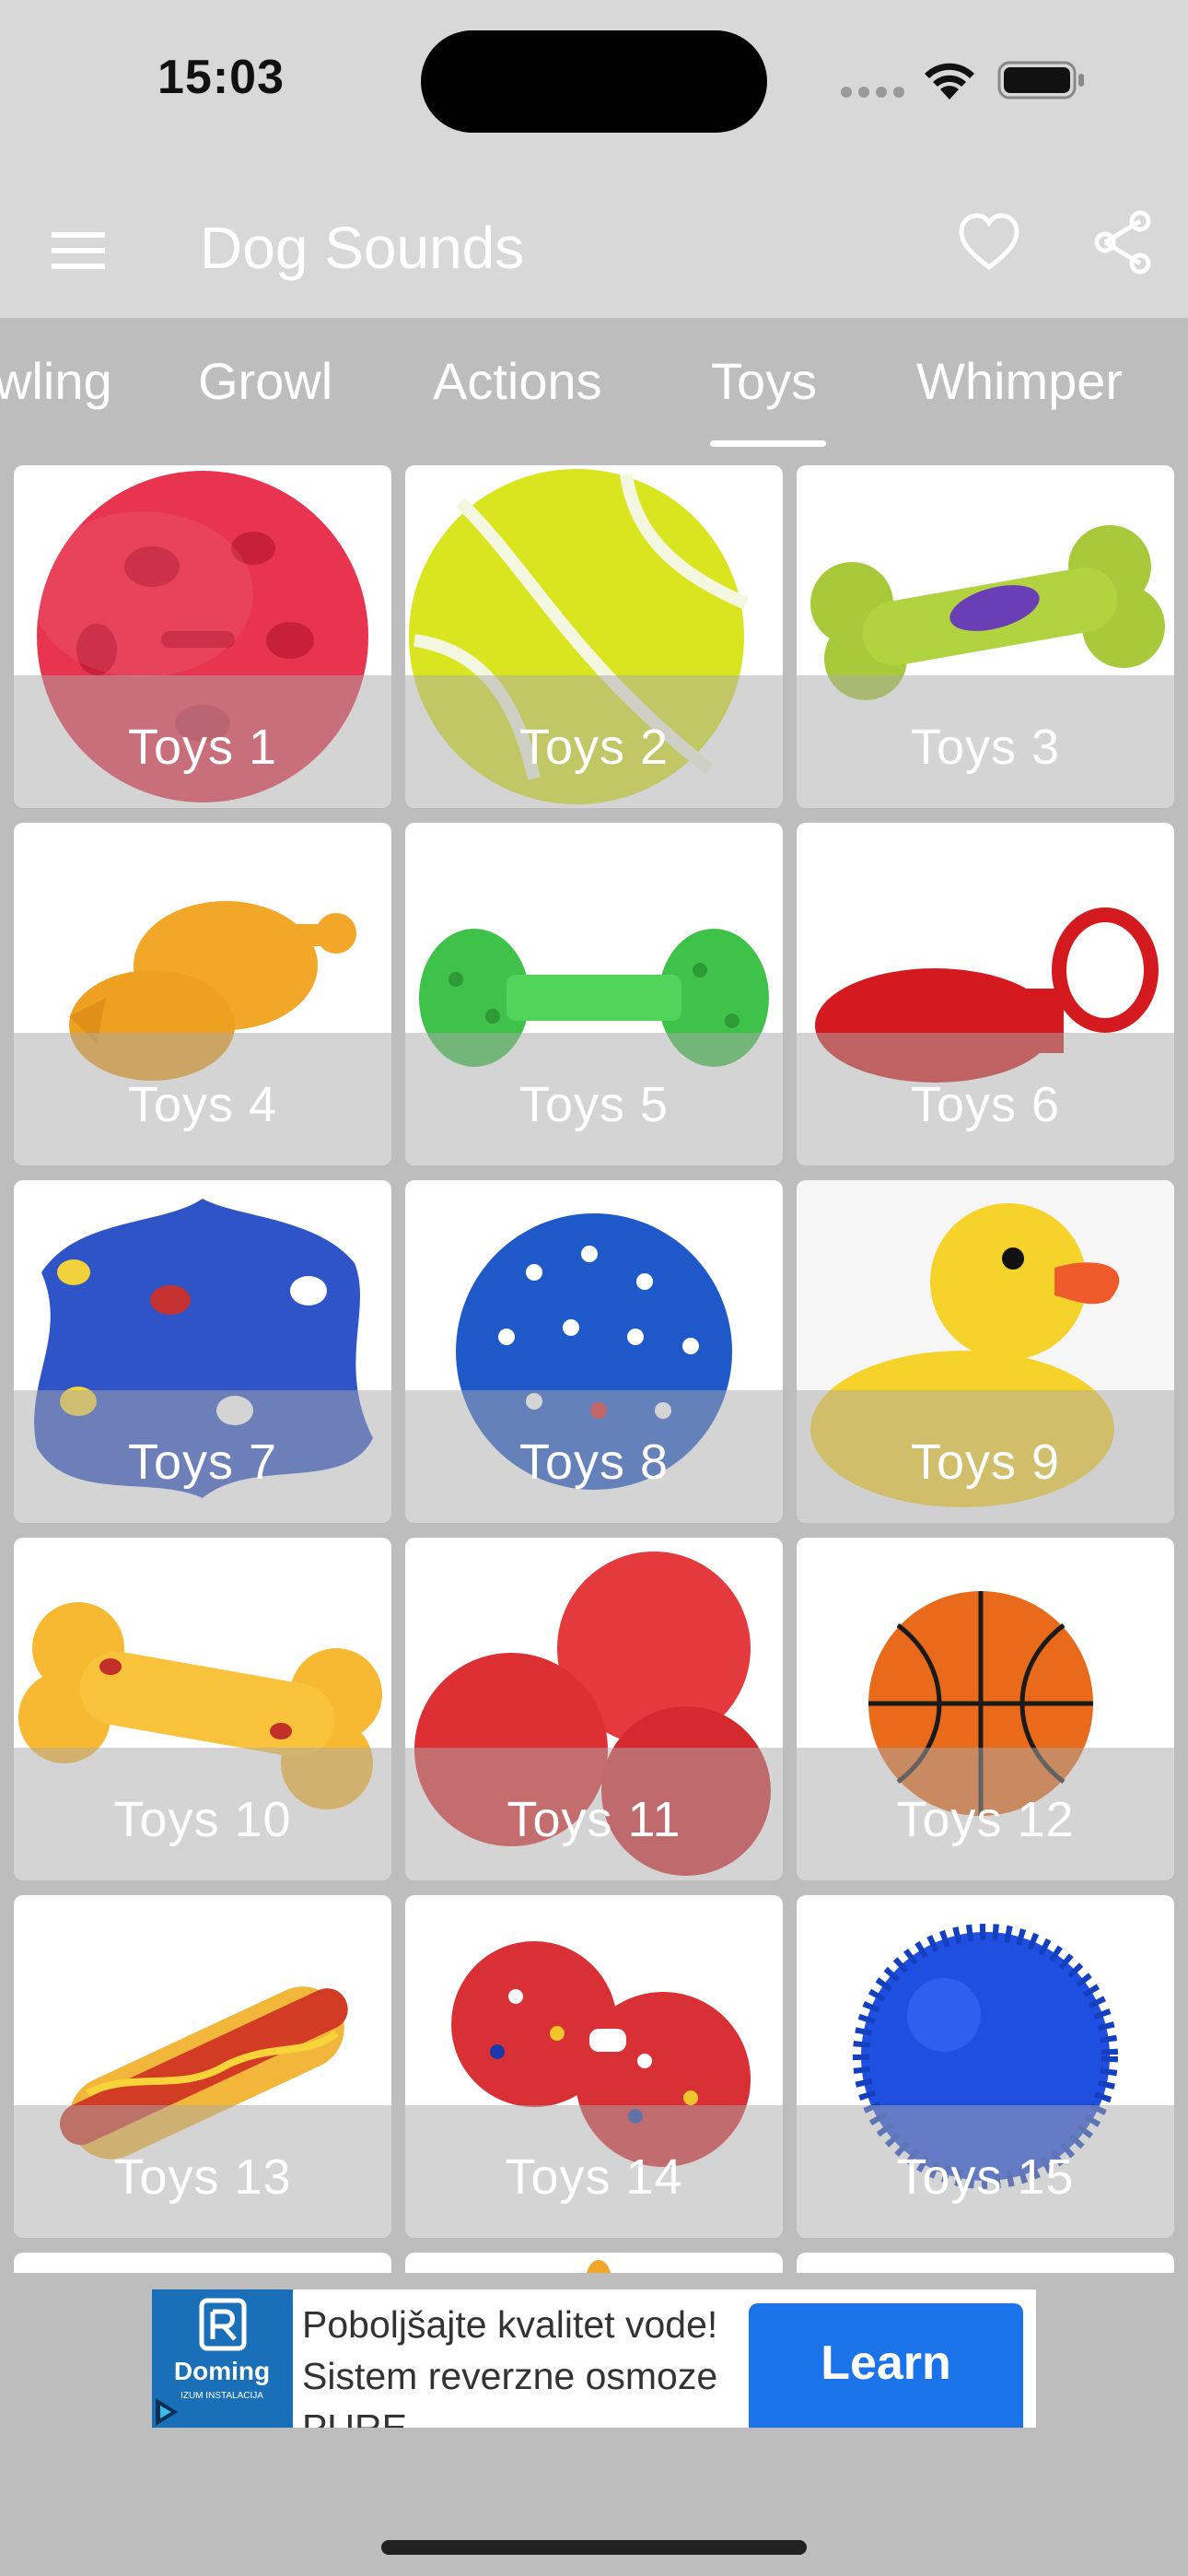 The image size is (1188, 2576). What do you see at coordinates (1040, 80) in the screenshot?
I see `battery-icon` at bounding box center [1040, 80].